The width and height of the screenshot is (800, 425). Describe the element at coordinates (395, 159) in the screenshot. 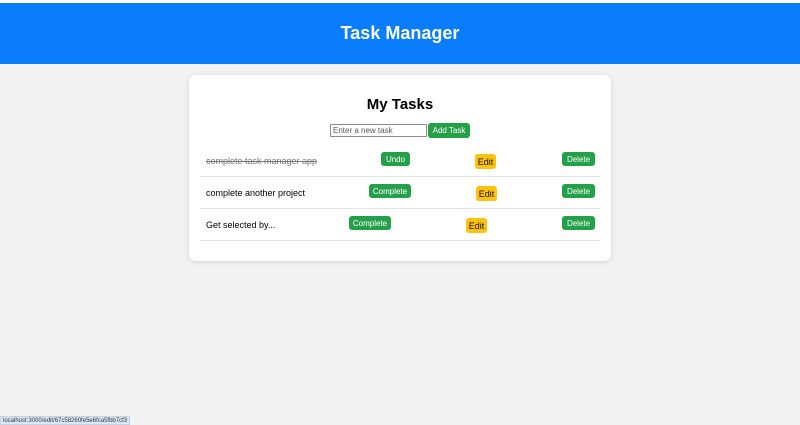

I see `undo-button: Undo` at that location.